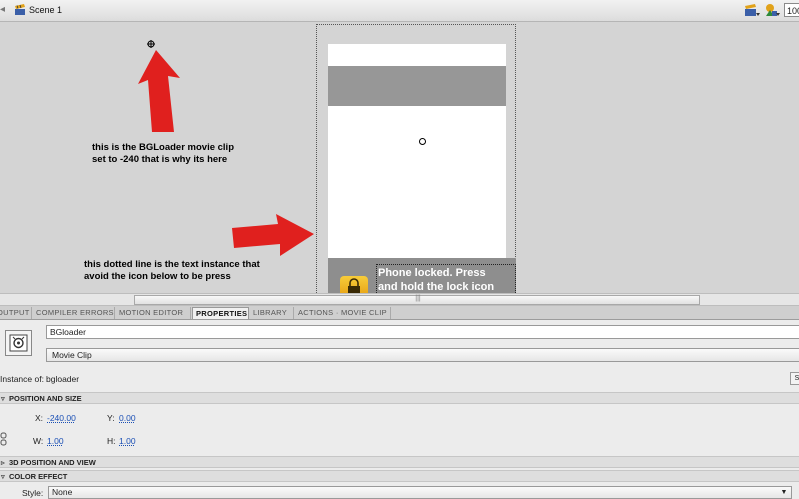 This screenshot has height=499, width=799. Describe the element at coordinates (3, 462) in the screenshot. I see `expand-triangle-icon: ▹` at that location.